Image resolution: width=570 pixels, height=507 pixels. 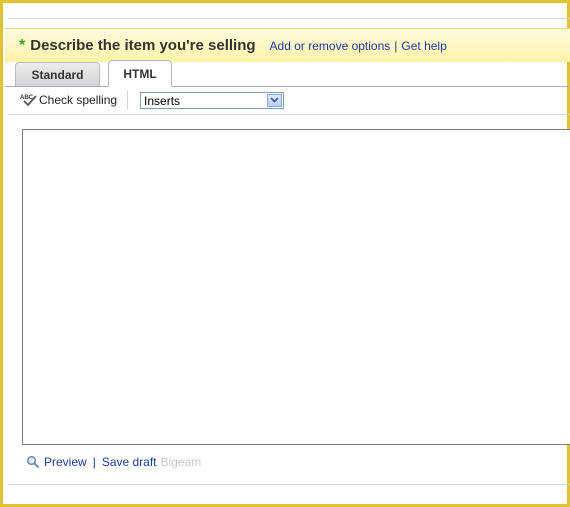 I want to click on faded-text: Bigeam, so click(x=181, y=462).